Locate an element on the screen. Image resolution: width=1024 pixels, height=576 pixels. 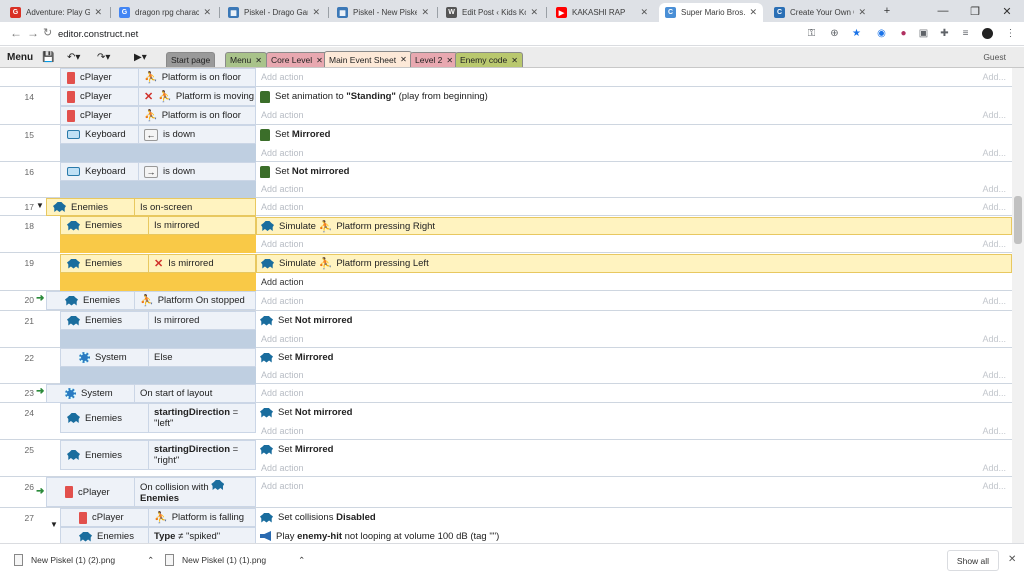
location-icon: ⊕ is located at coordinates (834, 33).